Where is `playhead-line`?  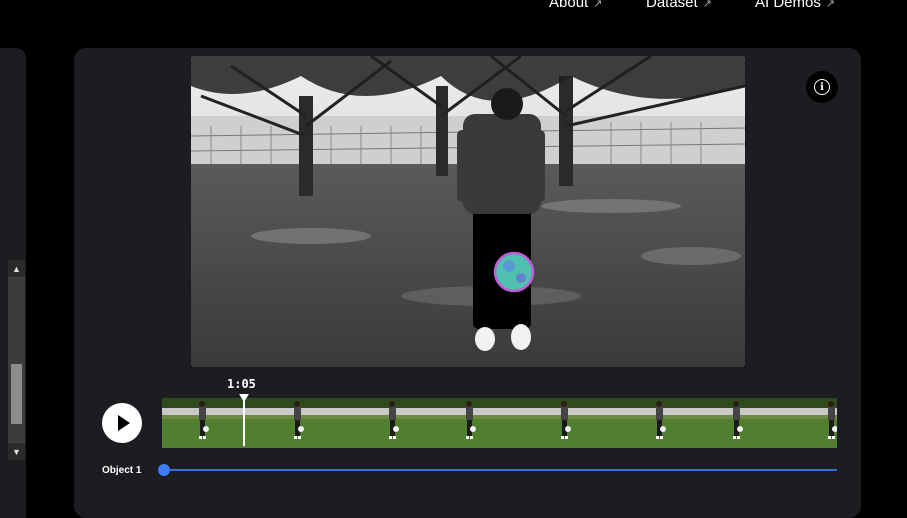 playhead-line is located at coordinates (244, 423).